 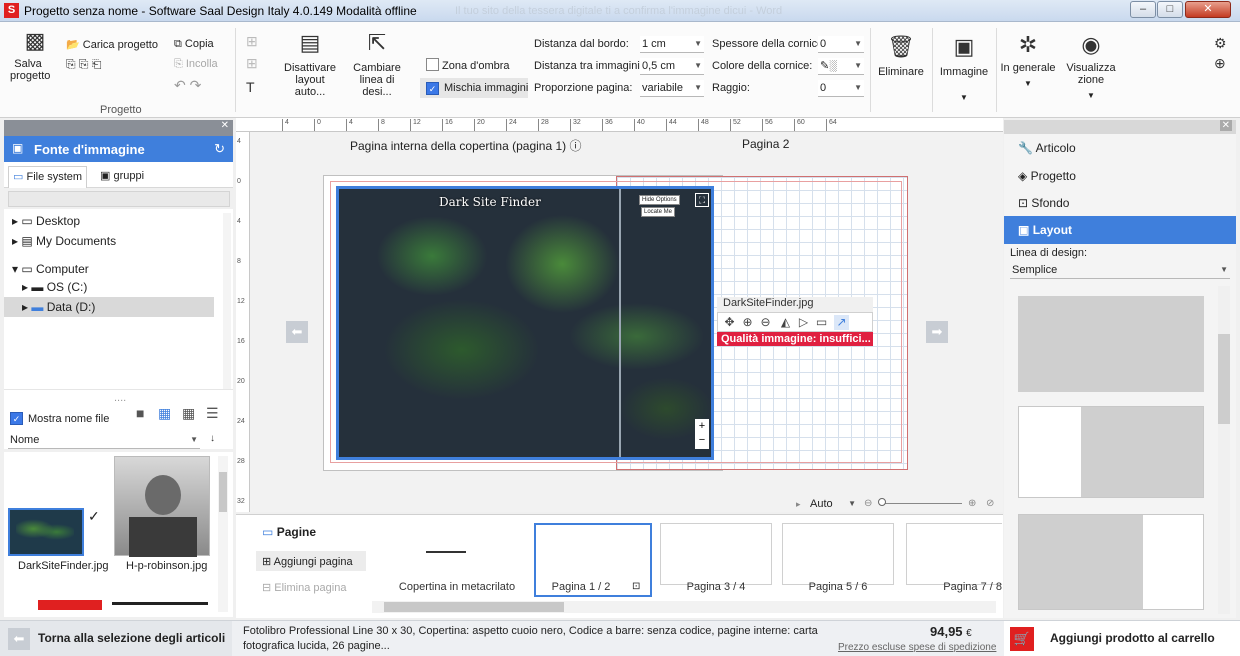 I want to click on panel-header-strip: ✕, so click(x=118, y=128).